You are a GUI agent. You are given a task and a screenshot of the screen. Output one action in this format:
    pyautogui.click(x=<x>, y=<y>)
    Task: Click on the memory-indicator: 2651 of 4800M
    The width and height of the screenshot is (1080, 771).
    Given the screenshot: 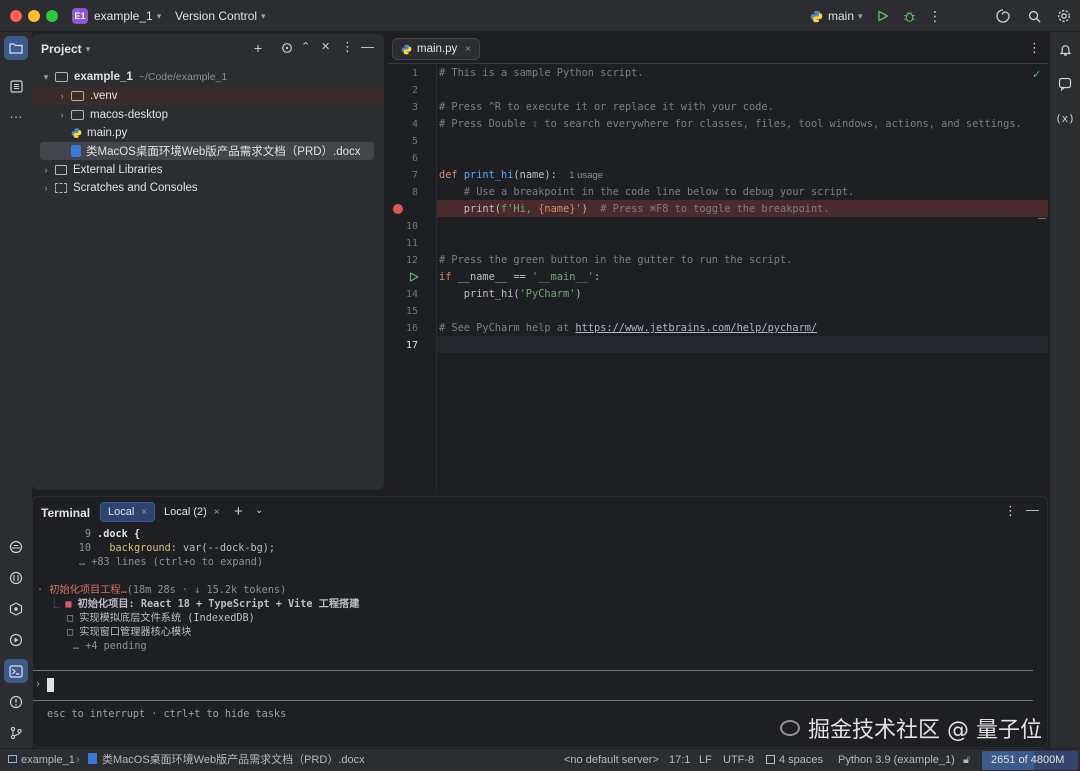 What is the action you would take?
    pyautogui.click(x=1030, y=760)
    